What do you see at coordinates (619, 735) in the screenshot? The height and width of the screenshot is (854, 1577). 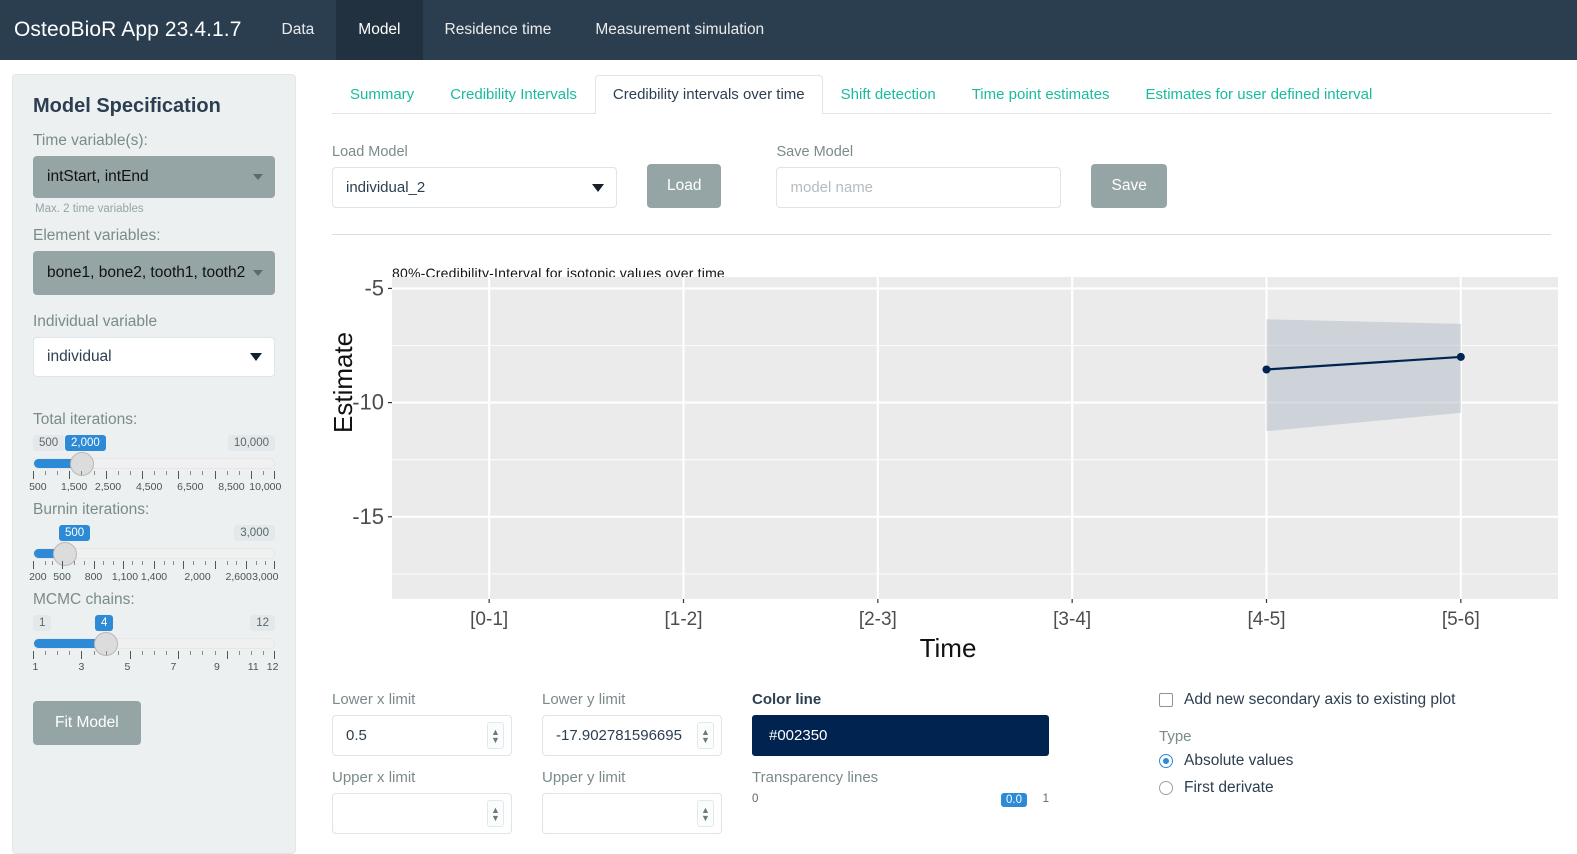 I see `lower-y-limit-value: -17.902781596695` at bounding box center [619, 735].